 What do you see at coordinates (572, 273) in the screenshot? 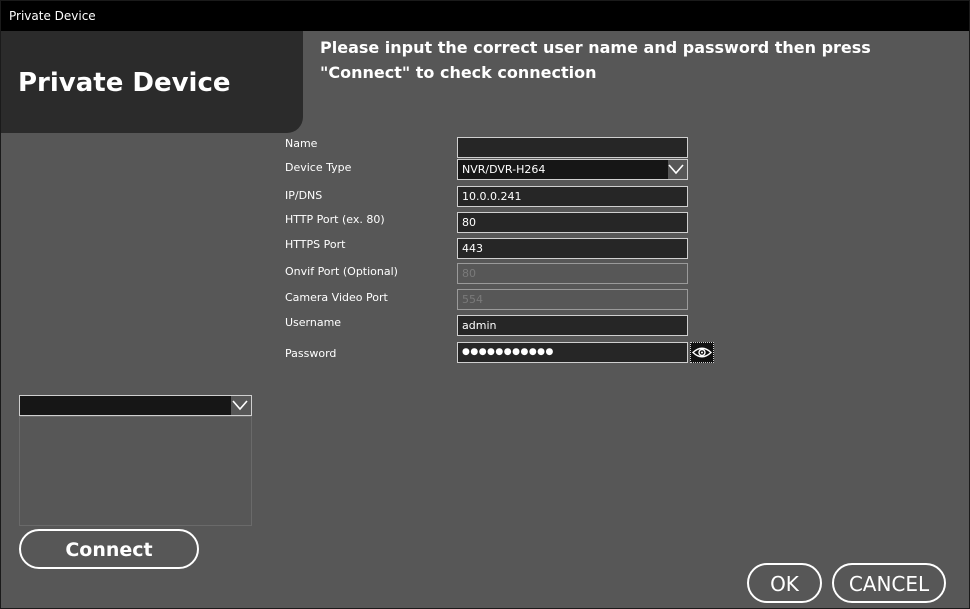
I see `onvif-port-input: 80` at bounding box center [572, 273].